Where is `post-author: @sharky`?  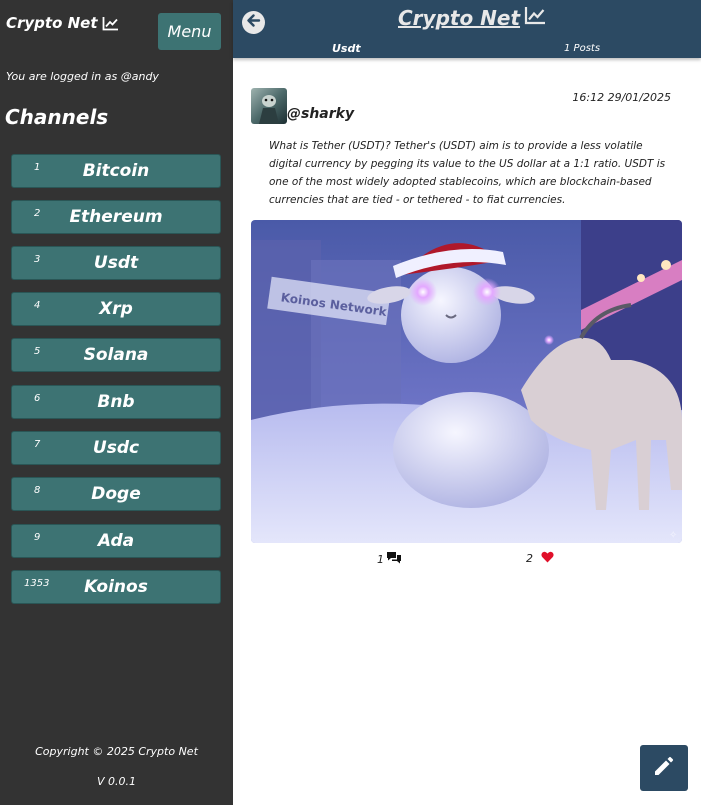
post-author: @sharky is located at coordinates (320, 114).